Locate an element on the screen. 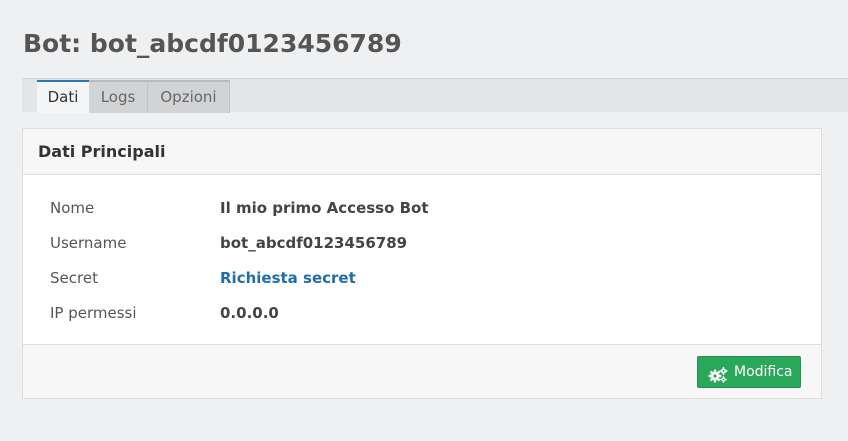 The image size is (848, 441). panel-title: Dati Principali is located at coordinates (102, 151).